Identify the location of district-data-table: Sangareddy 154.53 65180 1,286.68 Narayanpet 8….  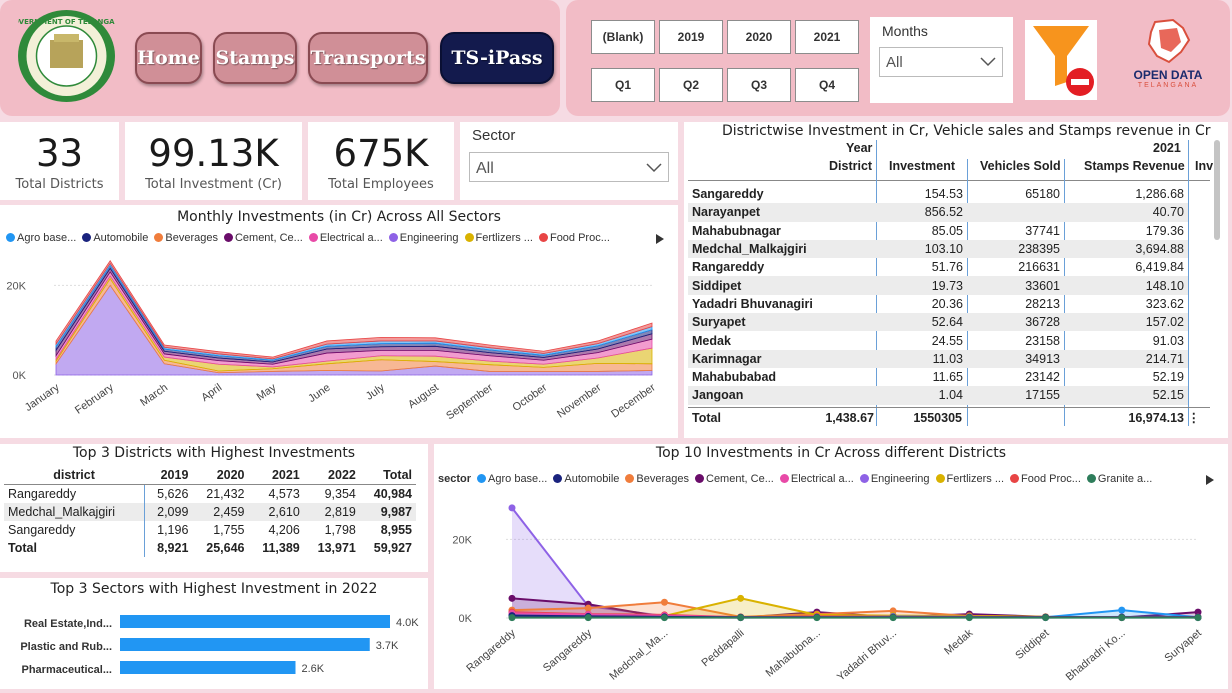
(938, 295).